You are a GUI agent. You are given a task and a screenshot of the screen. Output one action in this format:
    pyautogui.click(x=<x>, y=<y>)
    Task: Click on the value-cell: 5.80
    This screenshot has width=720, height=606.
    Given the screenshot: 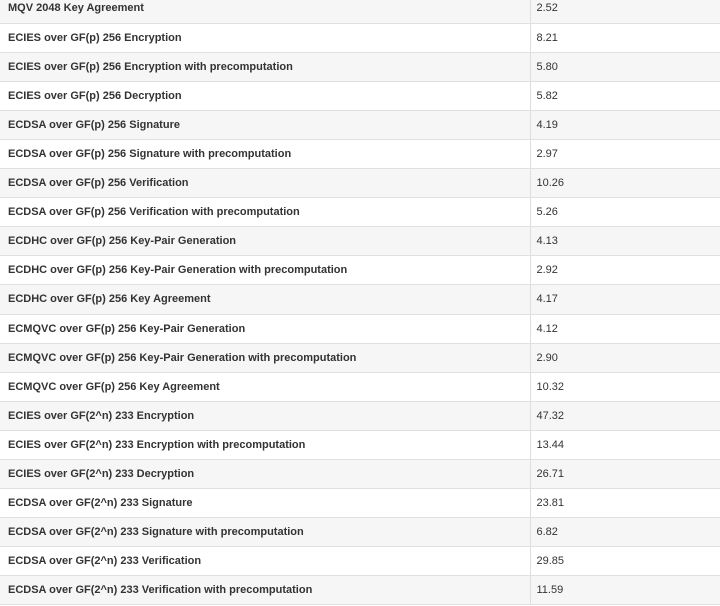 What is the action you would take?
    pyautogui.click(x=625, y=66)
    